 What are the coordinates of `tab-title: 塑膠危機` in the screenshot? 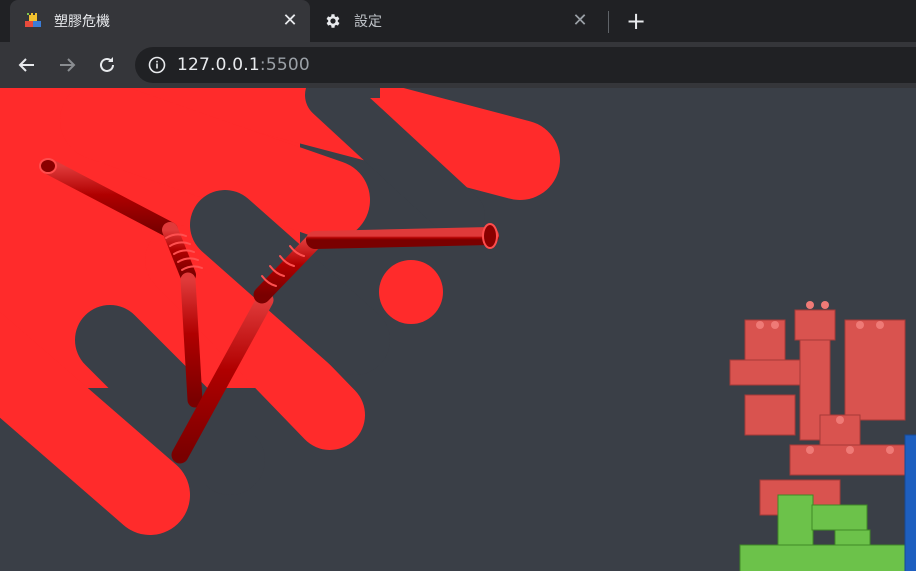 It's located at (82, 22).